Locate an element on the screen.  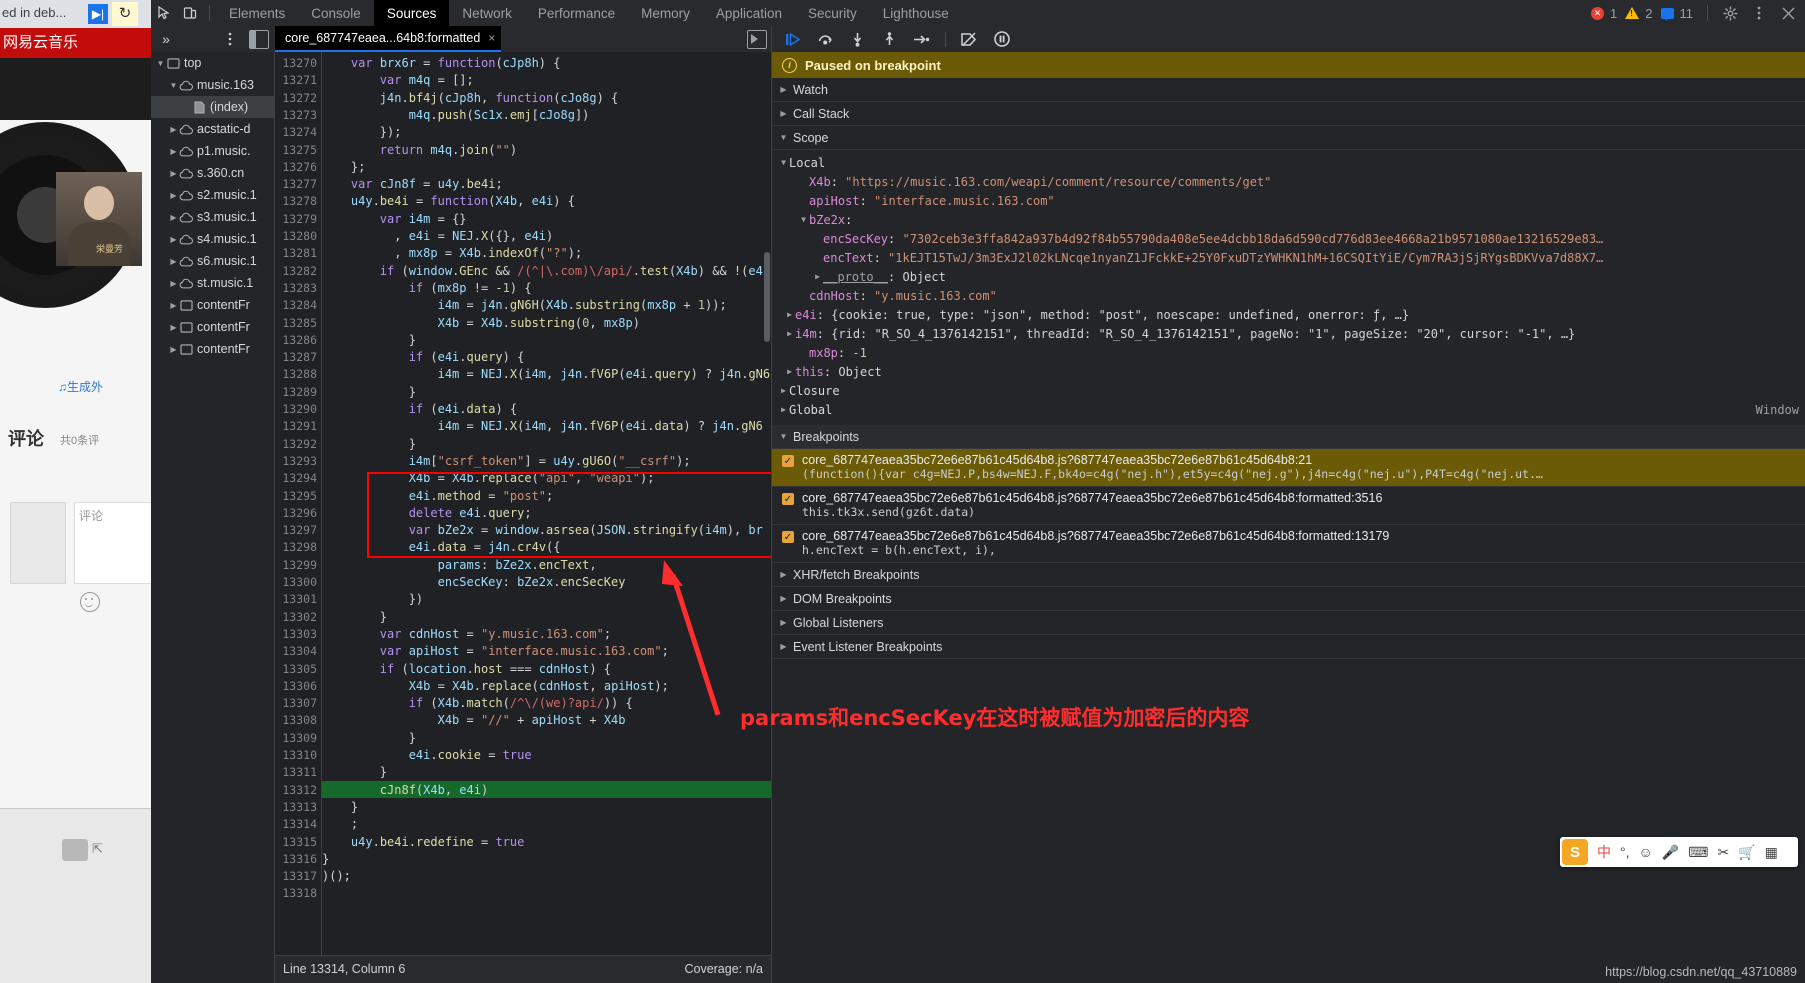
generate-link: ♫生成外 is located at coordinates (80, 386).